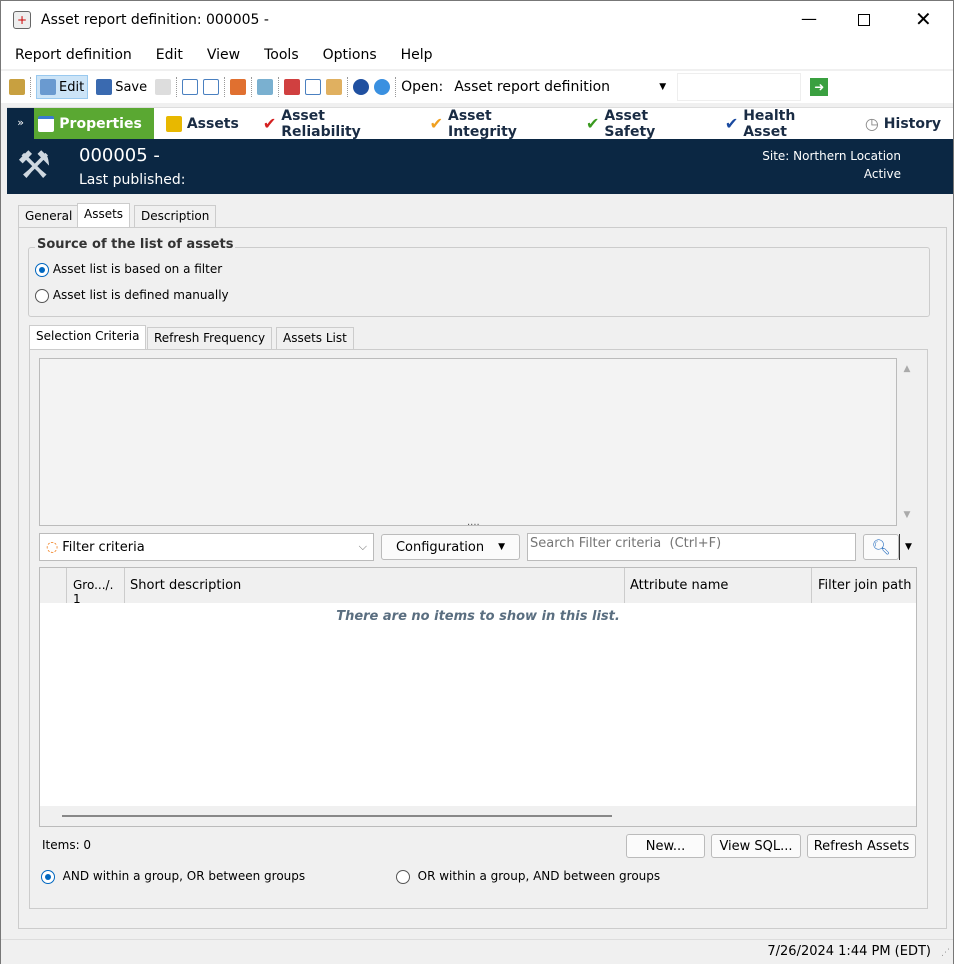 Image resolution: width=954 pixels, height=964 pixels. What do you see at coordinates (528, 876) in the screenshot?
I see `or-within-group-radio: OR within a group, AND between groups` at bounding box center [528, 876].